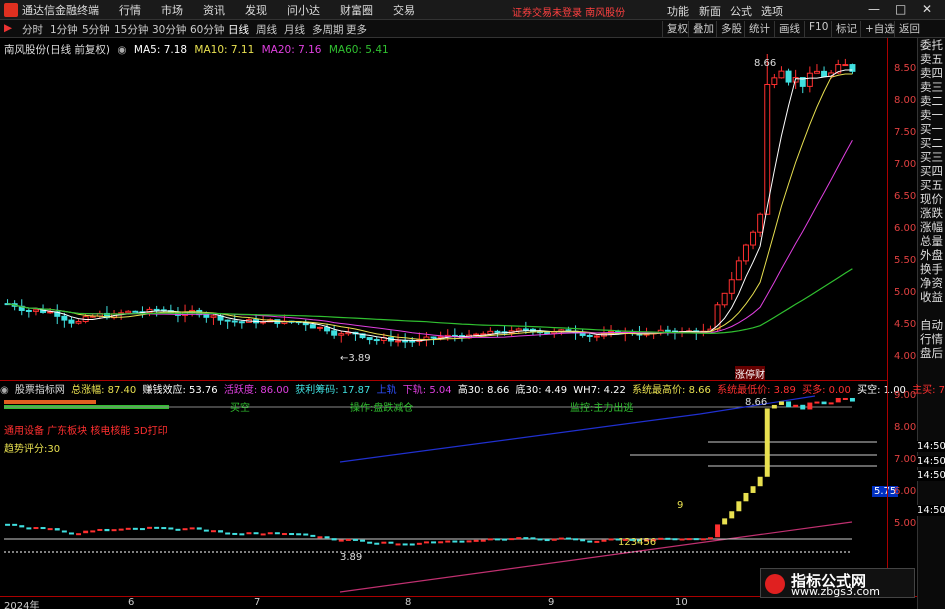 The image size is (945, 609). What do you see at coordinates (172, 10) in the screenshot?
I see `menu-item-shichang: 市场` at bounding box center [172, 10].